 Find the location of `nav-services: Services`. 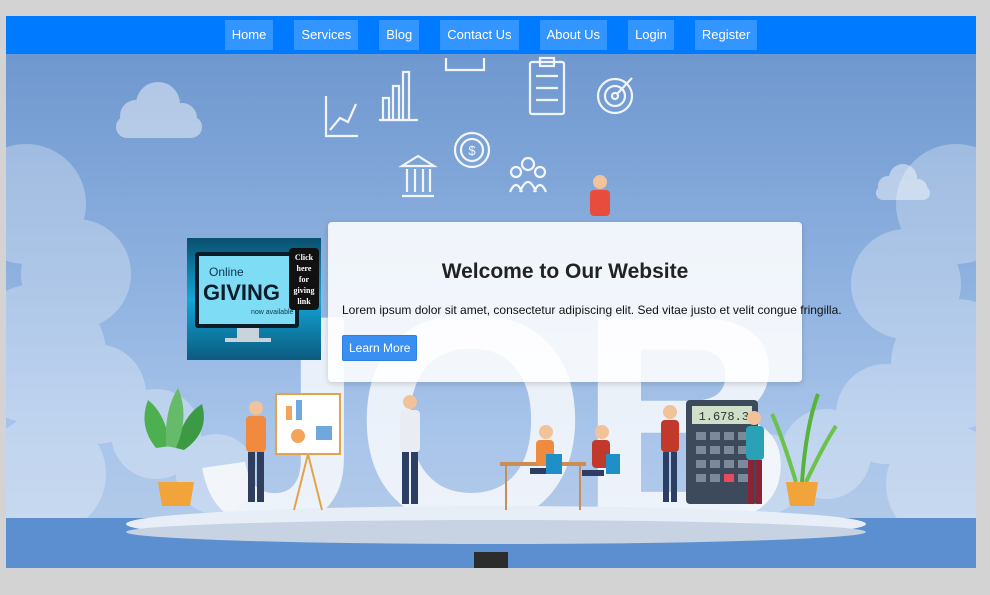

nav-services: Services is located at coordinates (326, 35).